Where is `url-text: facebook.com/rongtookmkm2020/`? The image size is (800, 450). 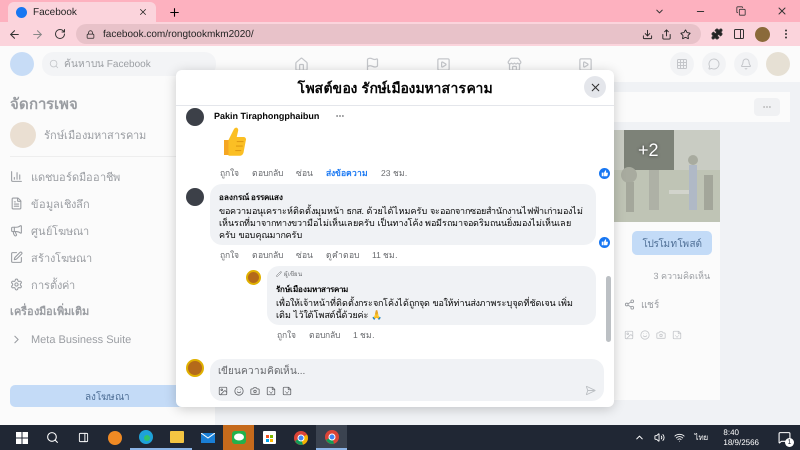 url-text: facebook.com/rongtookmkm2020/ is located at coordinates (179, 34).